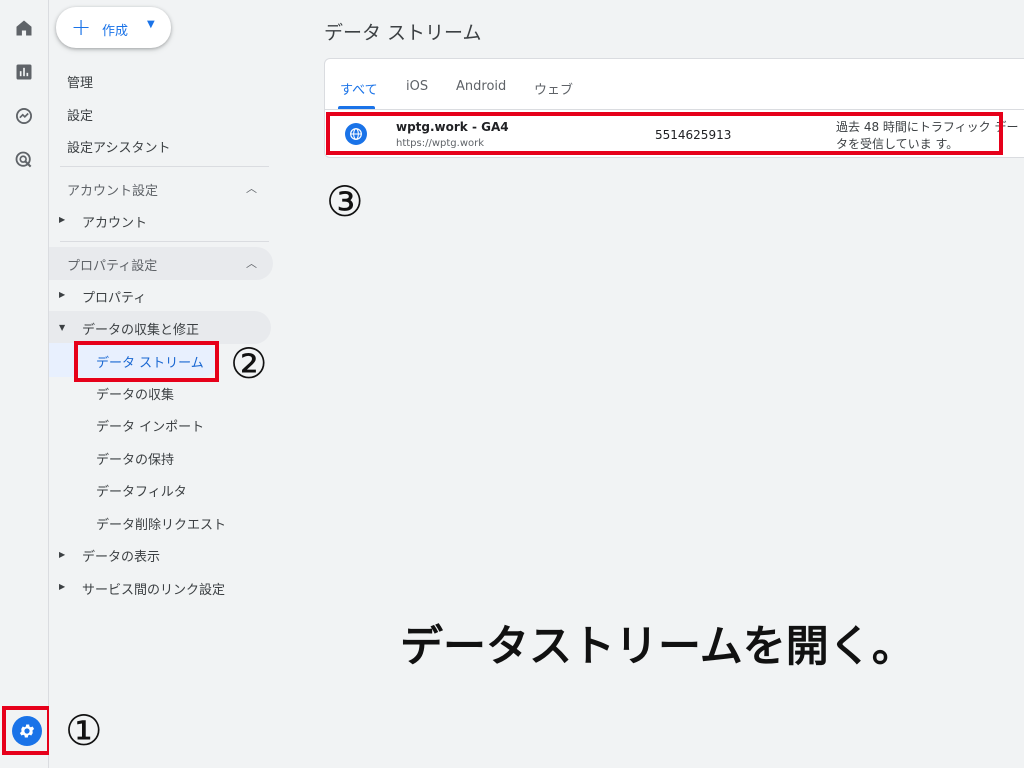  I want to click on icon-rail, so click(25, 384).